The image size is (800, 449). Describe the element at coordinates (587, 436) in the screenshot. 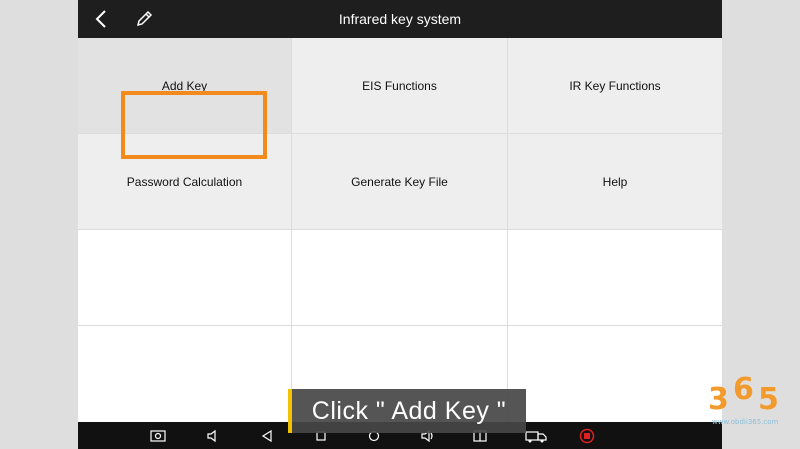

I see `record-icon` at that location.